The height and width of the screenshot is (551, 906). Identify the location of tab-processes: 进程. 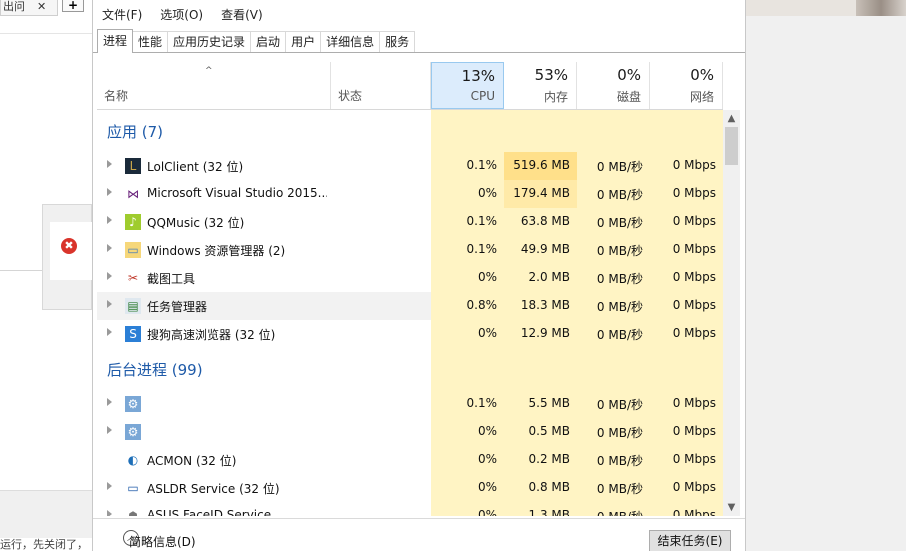
(115, 41).